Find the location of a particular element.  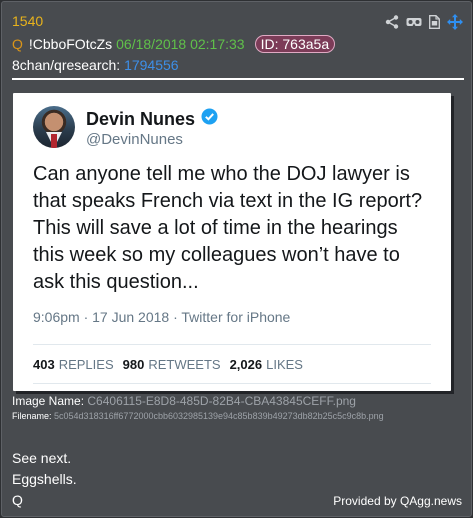

share-icon is located at coordinates (392, 22).